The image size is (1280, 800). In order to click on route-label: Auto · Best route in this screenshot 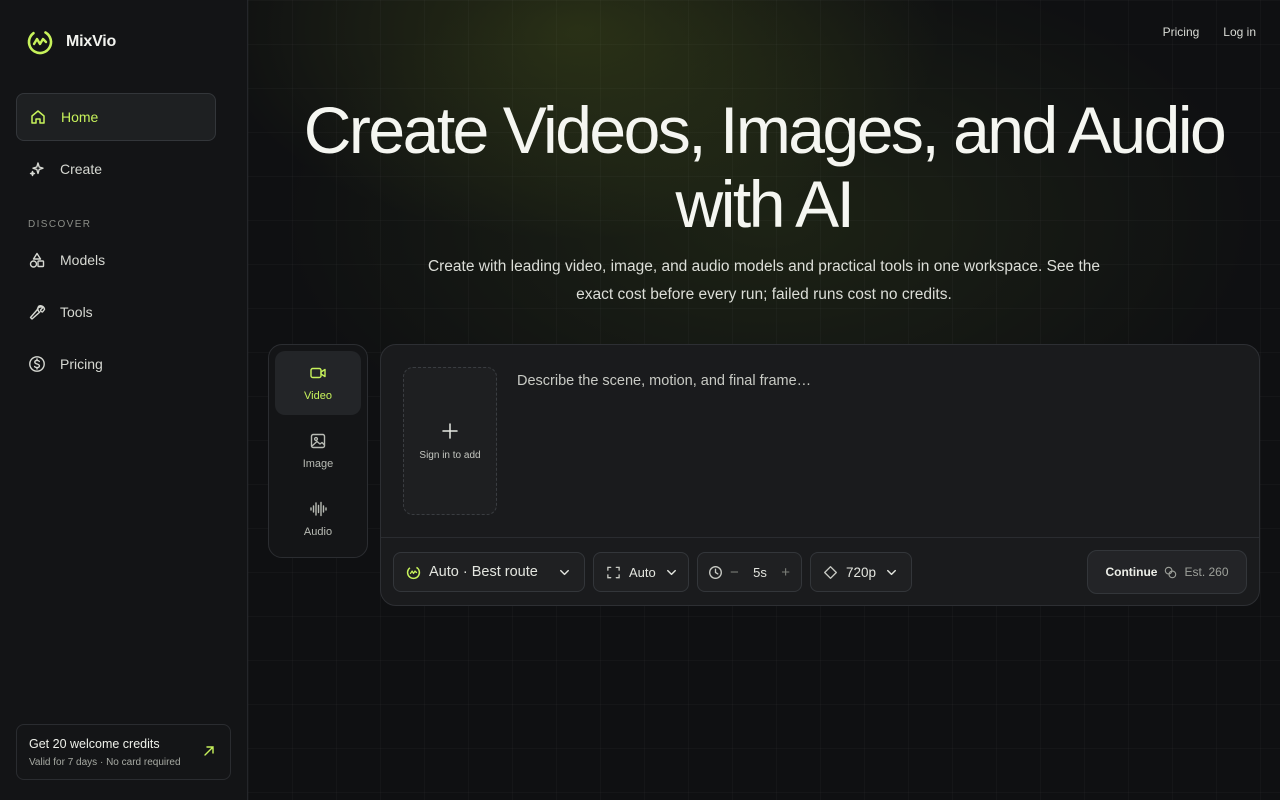, I will do `click(483, 572)`.